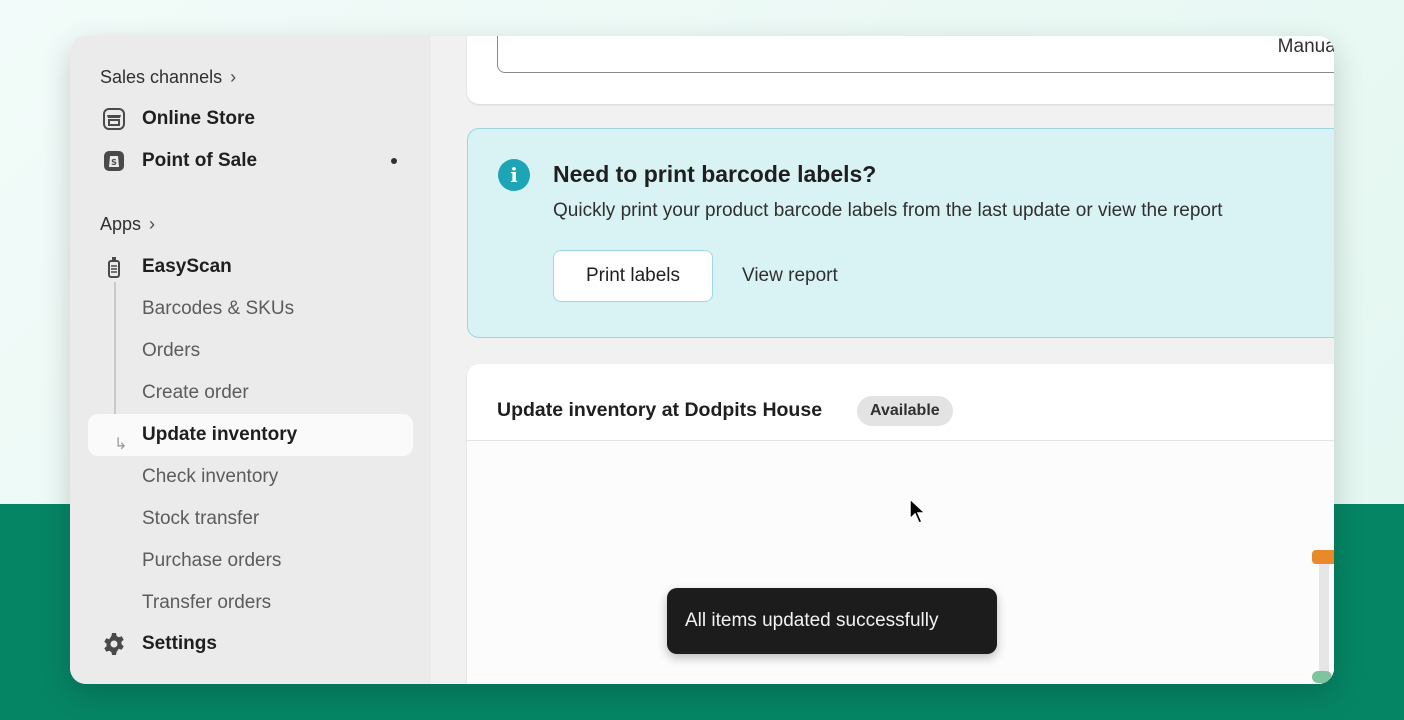  What do you see at coordinates (121, 444) in the screenshot?
I see `tree-arrow-icon: ↳` at bounding box center [121, 444].